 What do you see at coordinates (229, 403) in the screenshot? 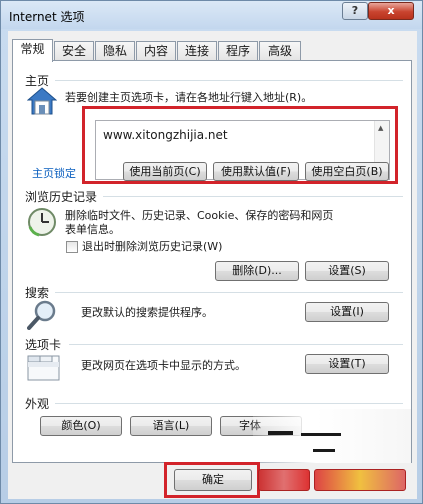
I see `appearance-separator` at bounding box center [229, 403].